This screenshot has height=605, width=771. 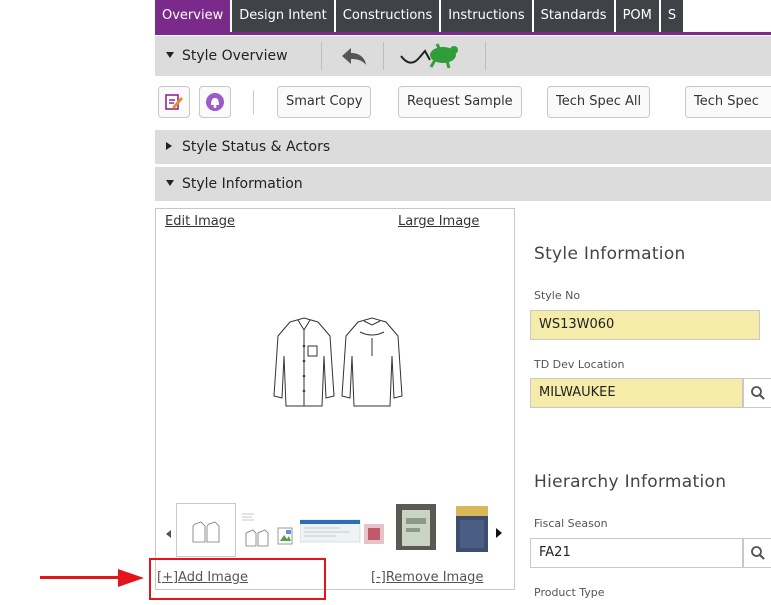 I want to click on tab-overflow: S, so click(x=672, y=16).